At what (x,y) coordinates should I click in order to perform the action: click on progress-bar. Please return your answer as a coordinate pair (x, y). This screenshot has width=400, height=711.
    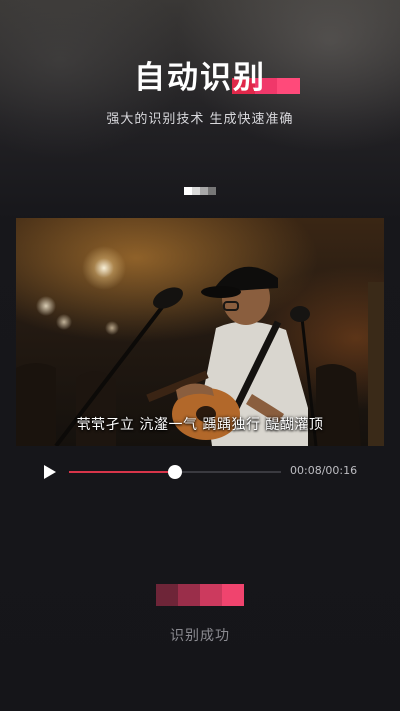
    Looking at the image, I should click on (175, 472).